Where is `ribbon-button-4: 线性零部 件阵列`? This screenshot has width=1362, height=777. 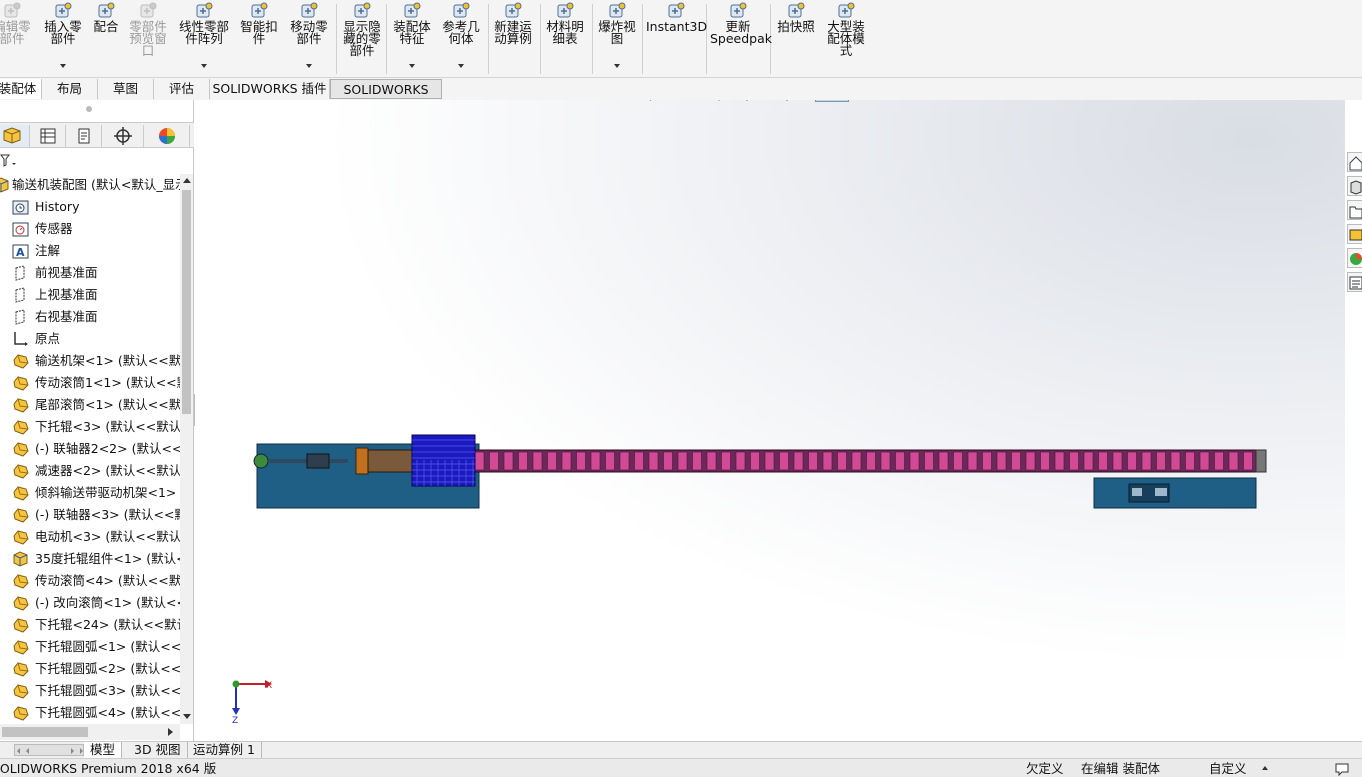
ribbon-button-4: 线性零部 件阵列 is located at coordinates (204, 38).